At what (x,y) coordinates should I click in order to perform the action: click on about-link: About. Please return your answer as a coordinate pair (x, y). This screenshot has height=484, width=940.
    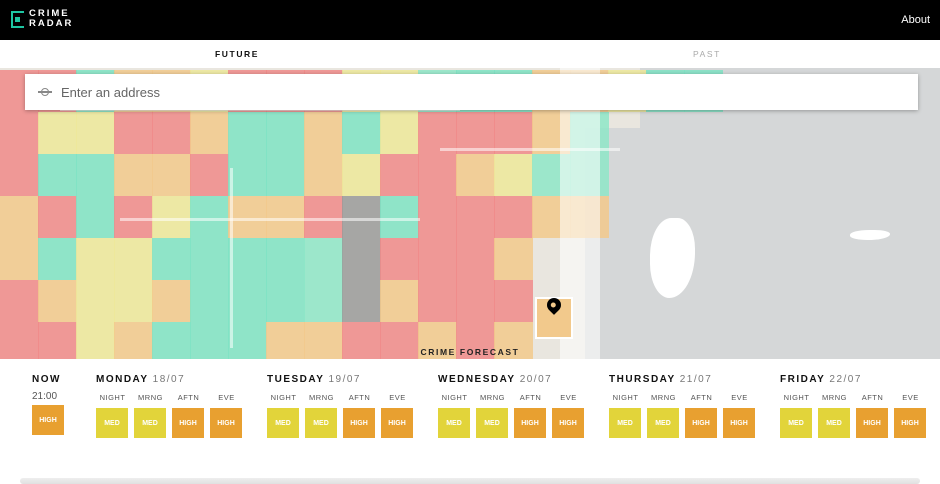
    Looking at the image, I should click on (915, 20).